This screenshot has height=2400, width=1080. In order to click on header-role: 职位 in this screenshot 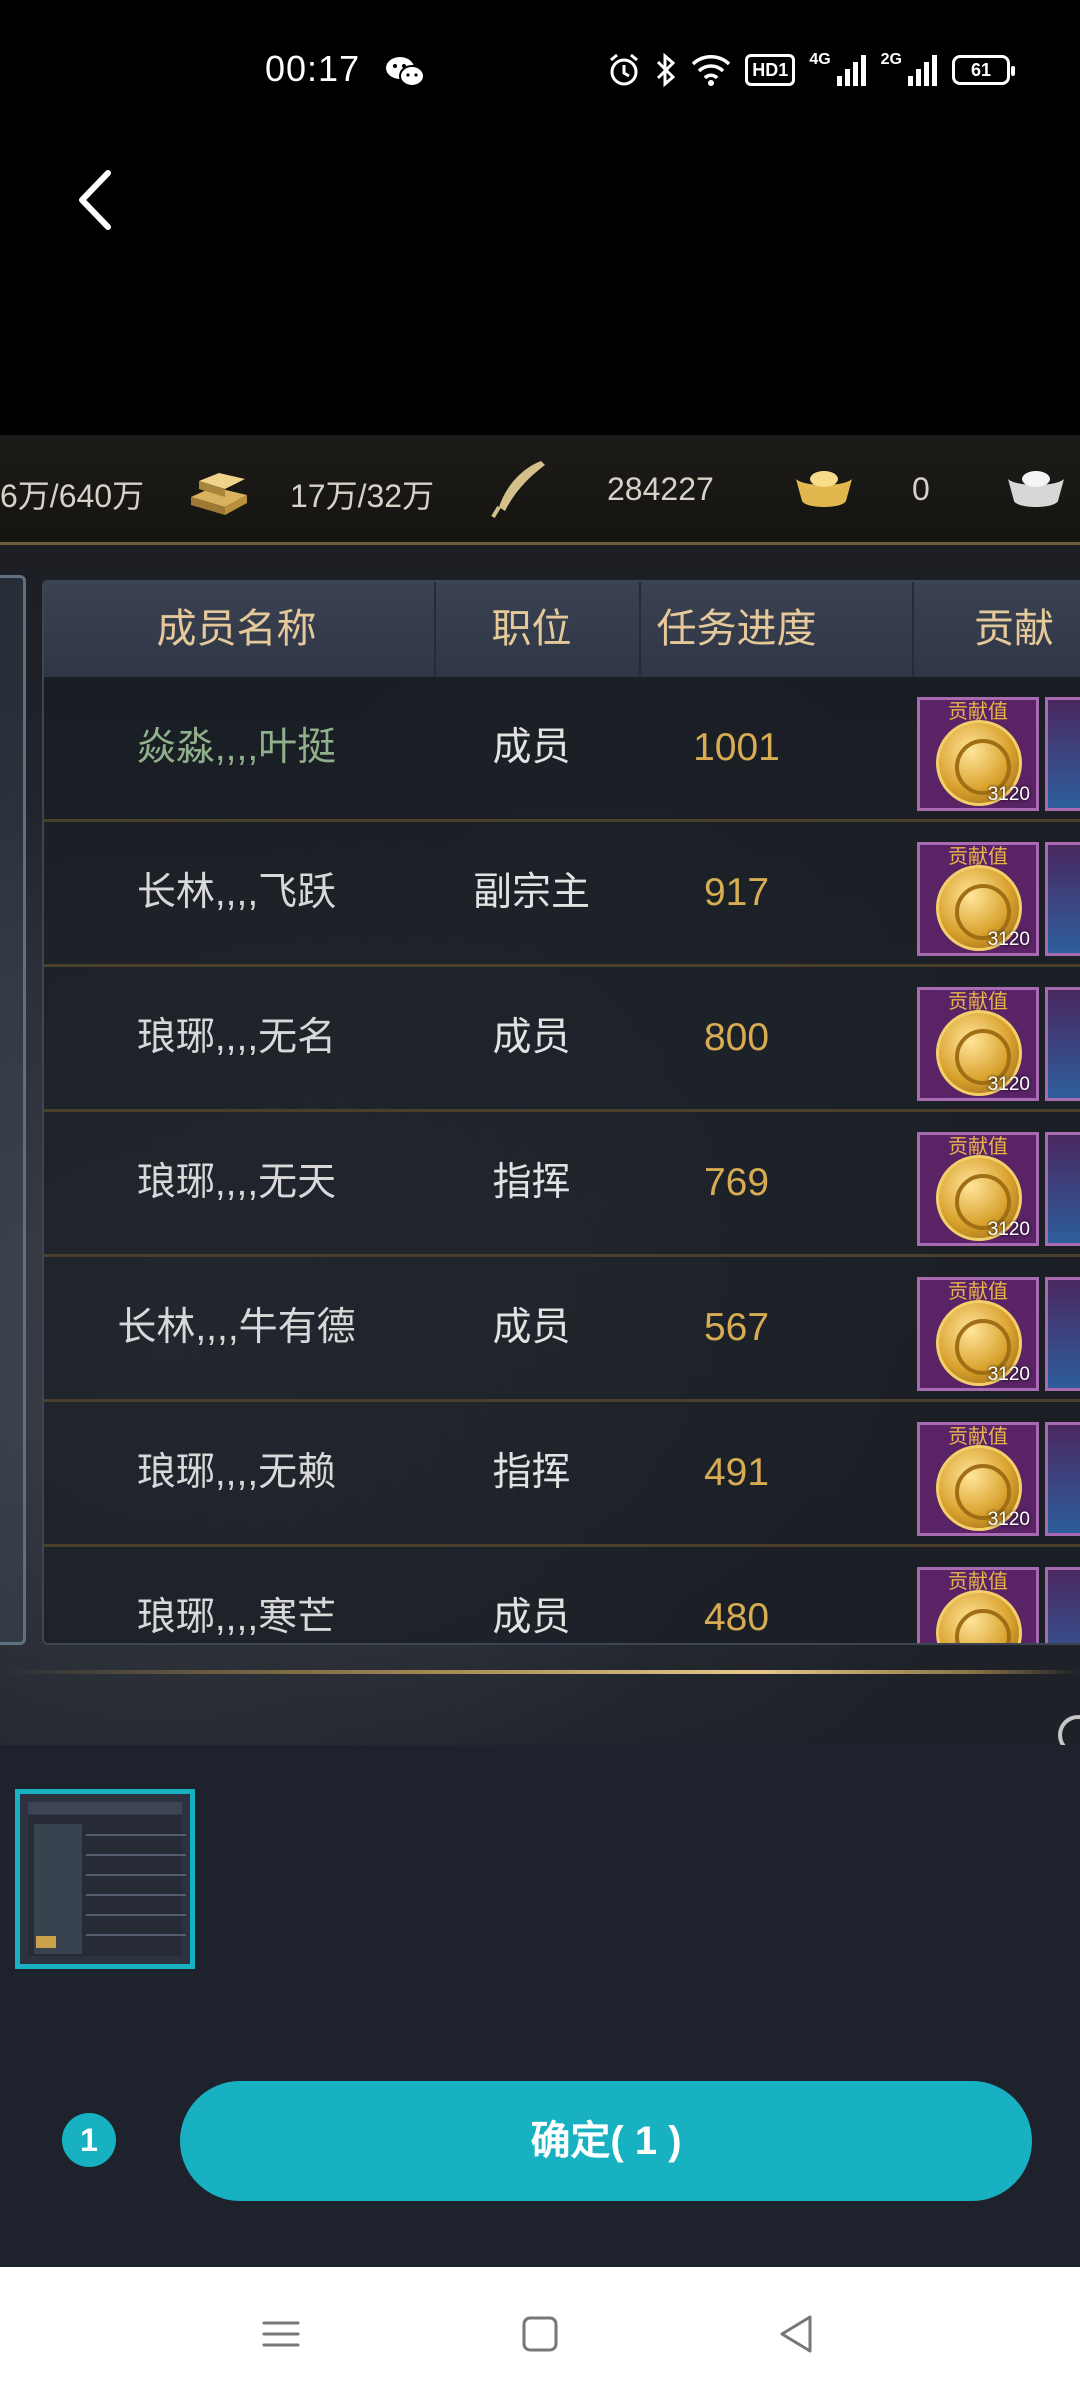, I will do `click(531, 629)`.